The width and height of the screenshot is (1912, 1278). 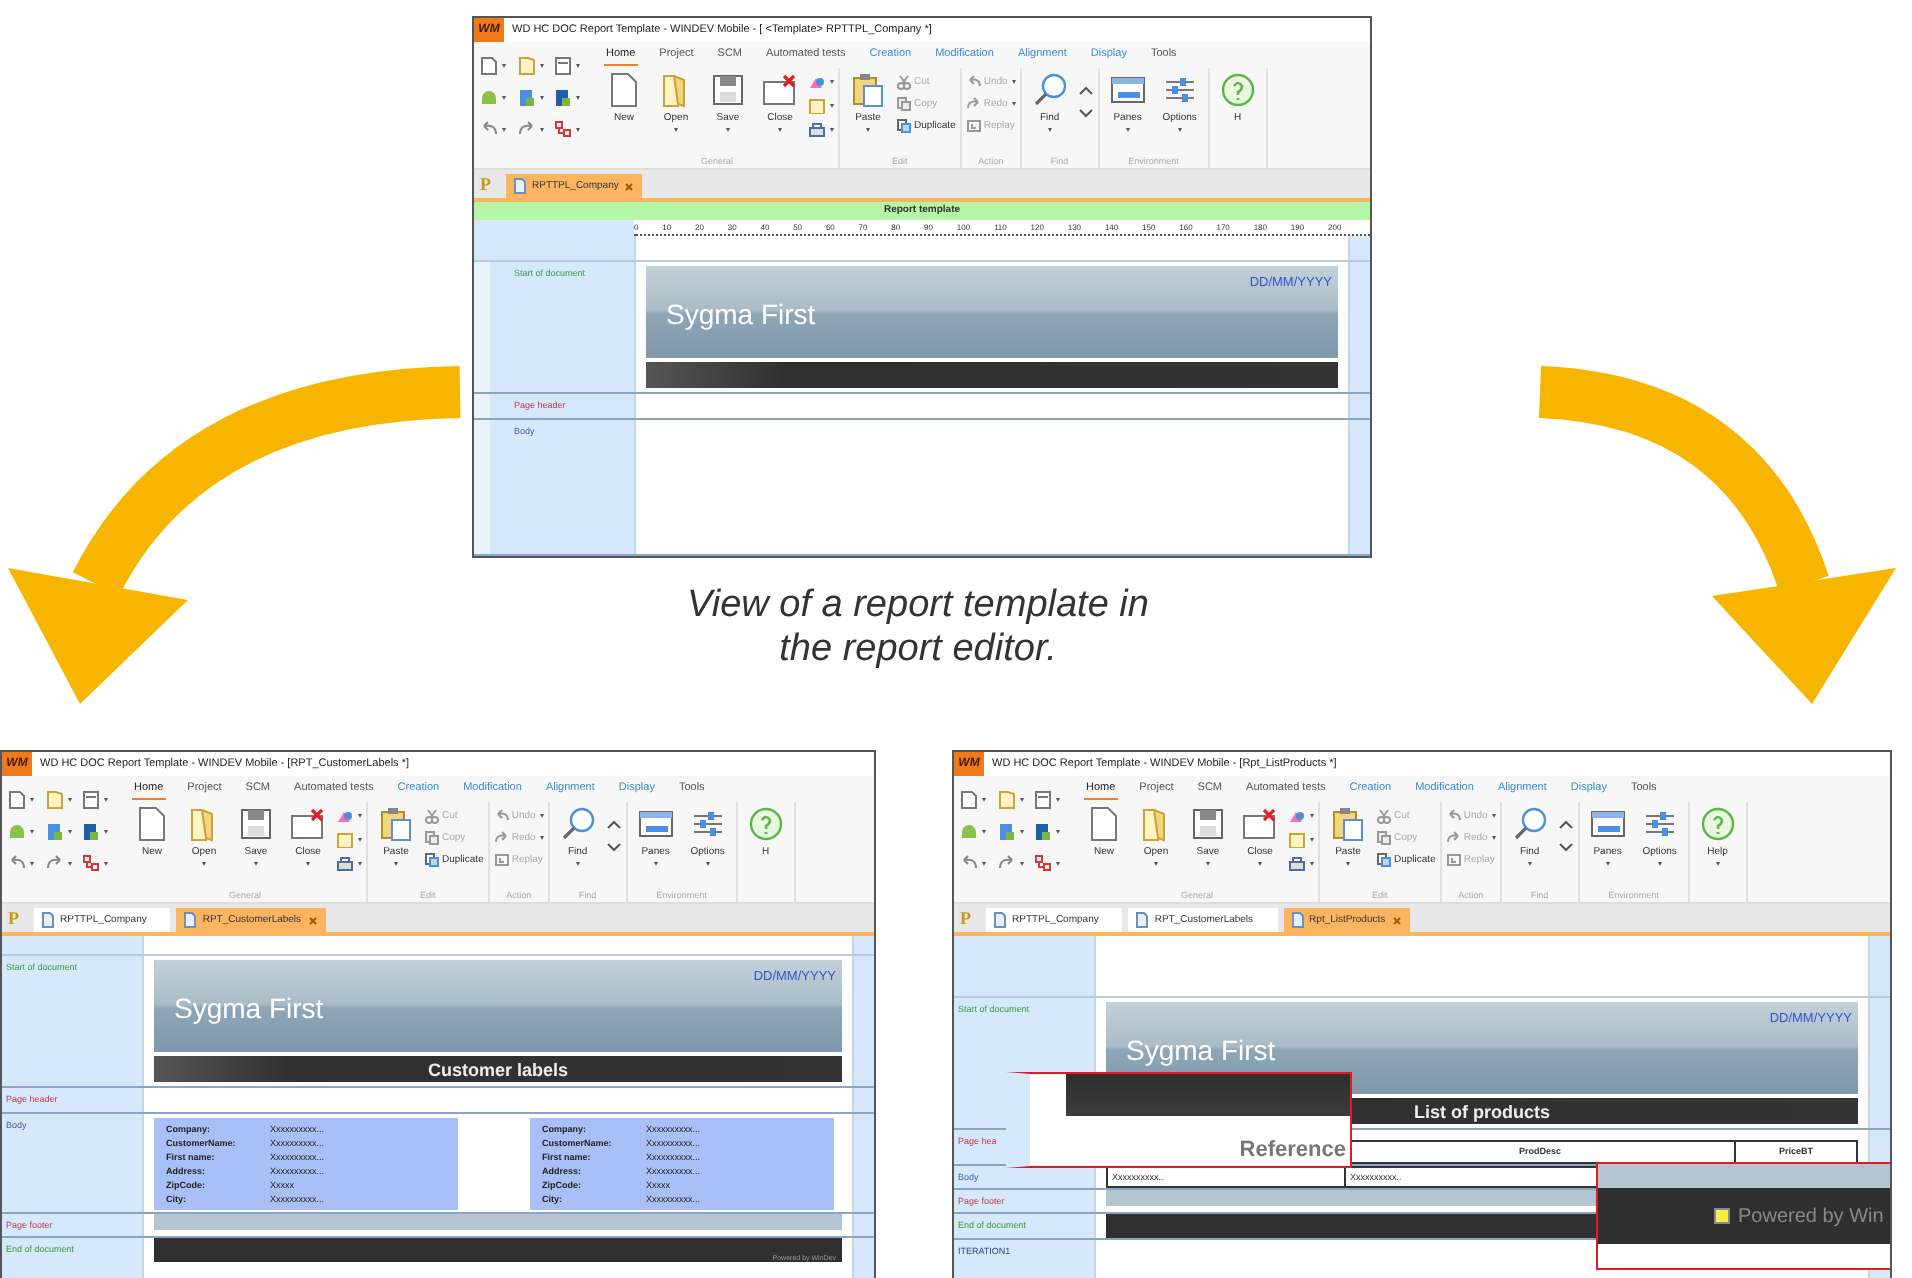 I want to click on clipboard-icon, so click(x=1348, y=824).